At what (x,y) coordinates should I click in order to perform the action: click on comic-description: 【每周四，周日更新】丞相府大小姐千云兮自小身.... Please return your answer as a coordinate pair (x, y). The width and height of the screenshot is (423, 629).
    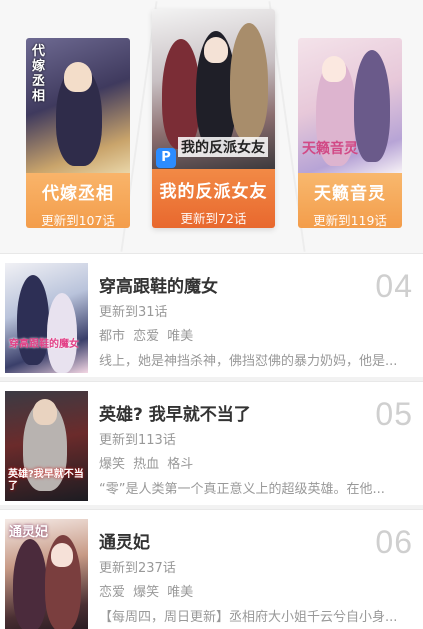
    Looking at the image, I should click on (248, 617).